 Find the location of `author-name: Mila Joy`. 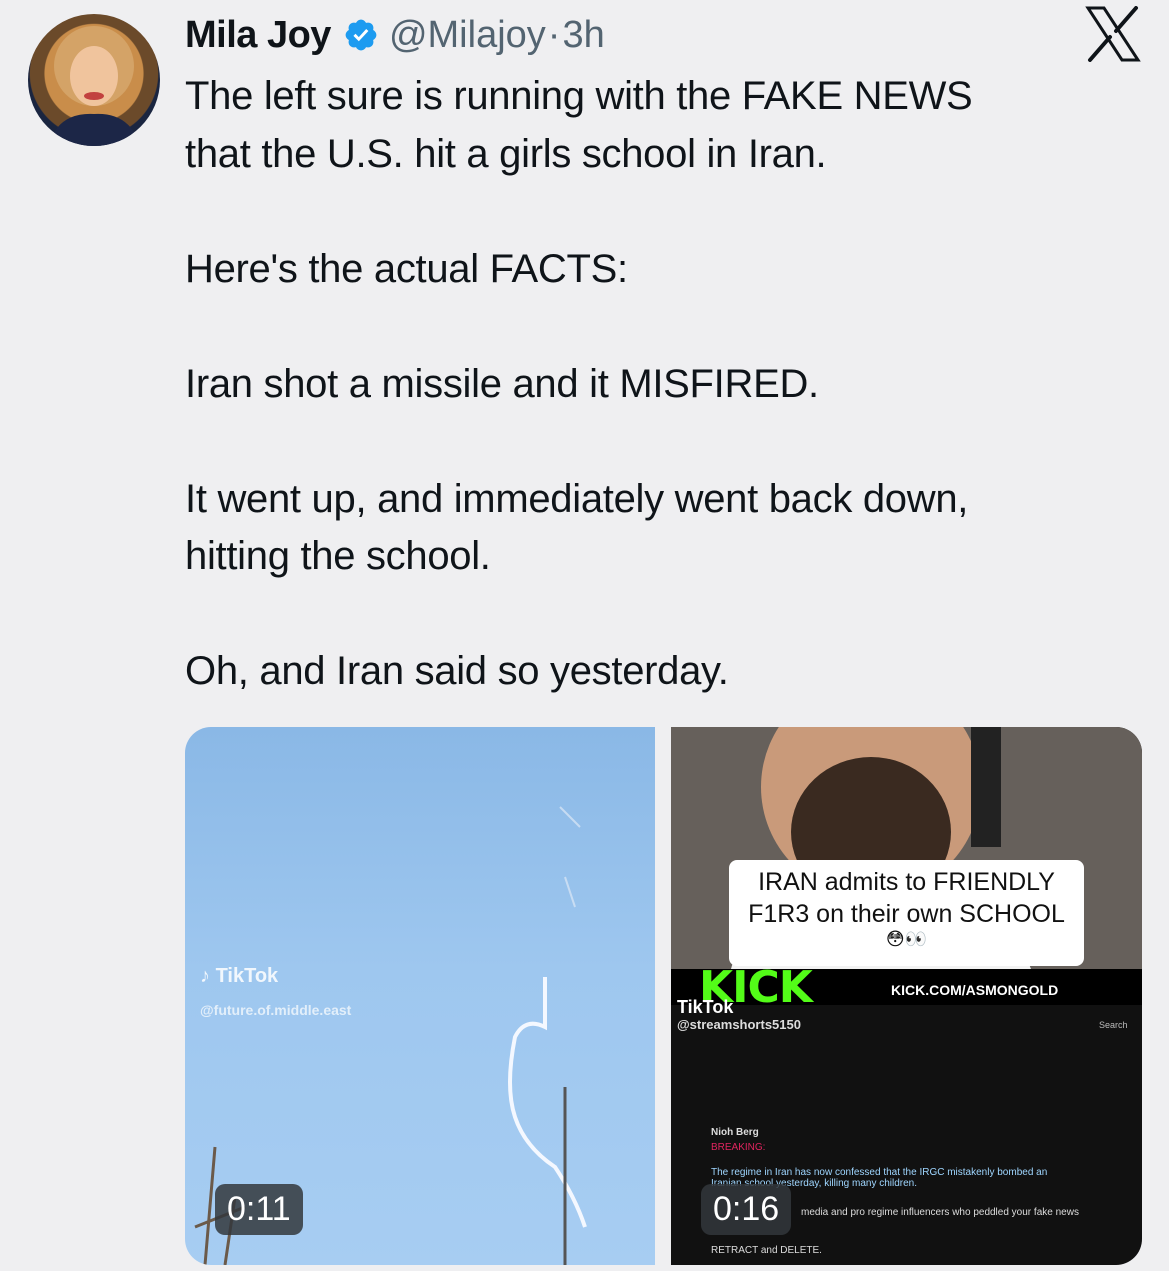

author-name: Mila Joy is located at coordinates (258, 35).